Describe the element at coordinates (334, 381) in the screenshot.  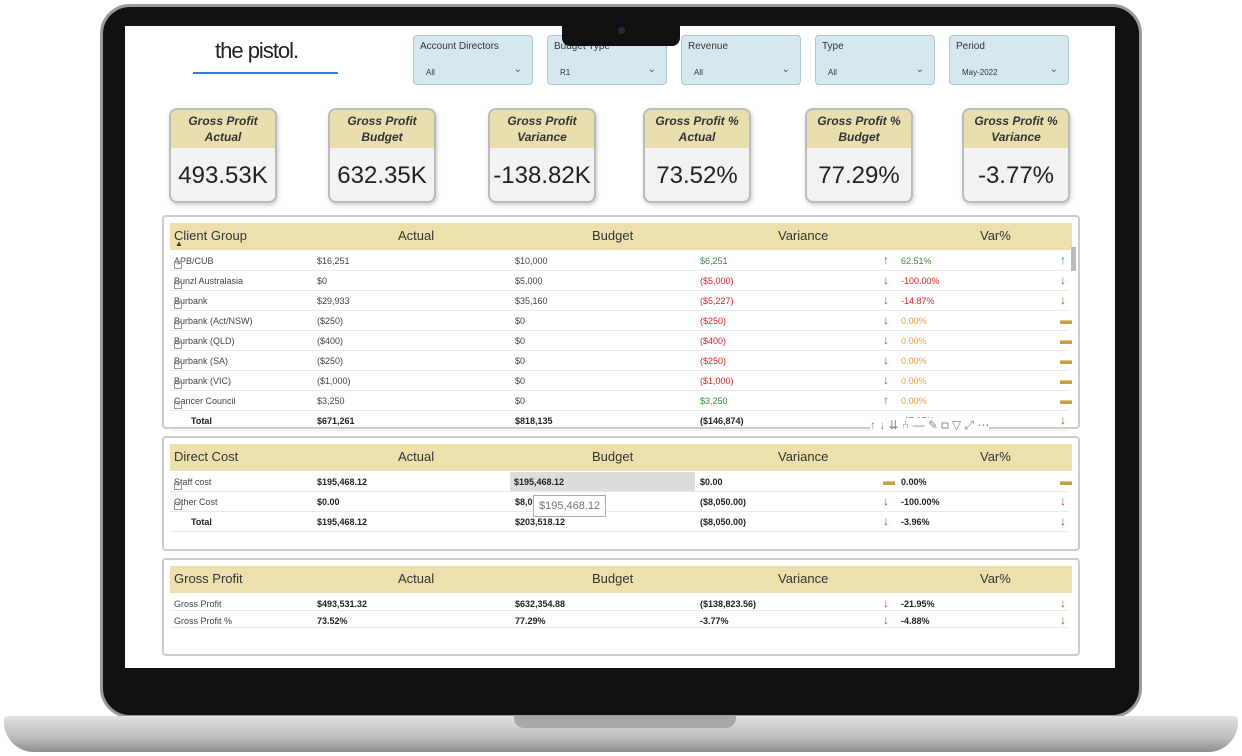
I see `actual-cell: ($1,000)` at that location.